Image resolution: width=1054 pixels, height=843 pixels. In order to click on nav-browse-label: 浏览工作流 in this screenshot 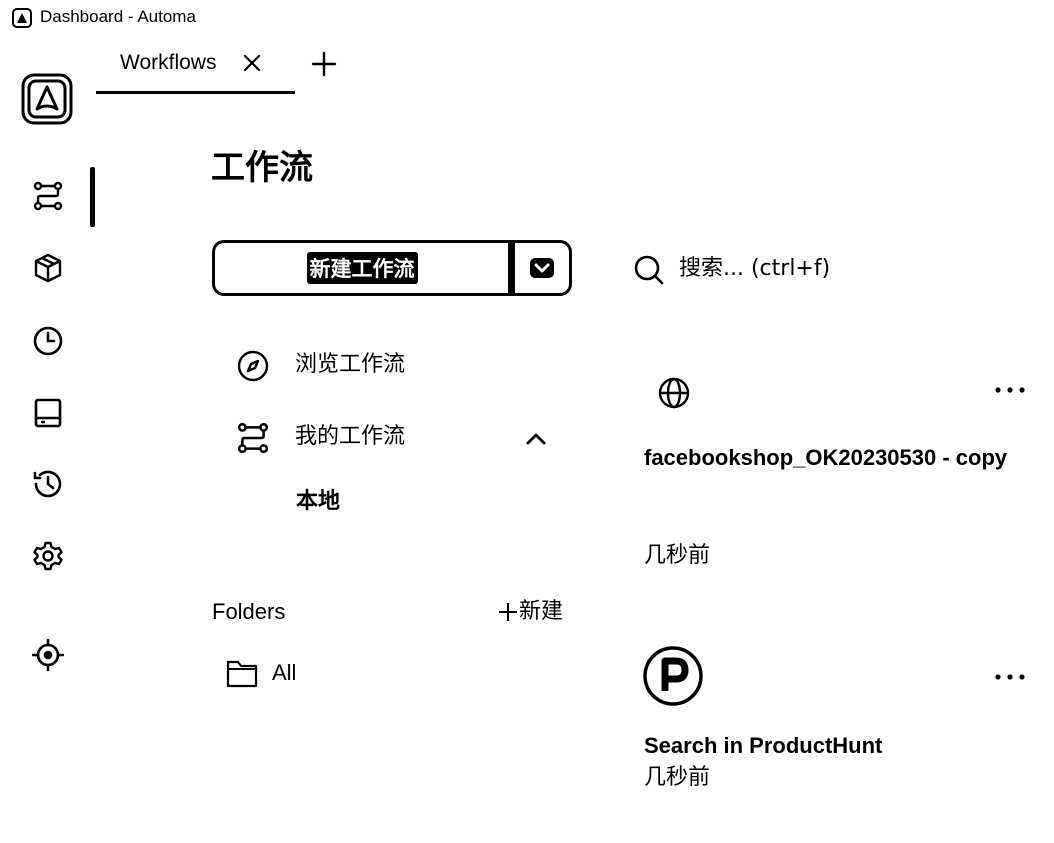, I will do `click(350, 364)`.